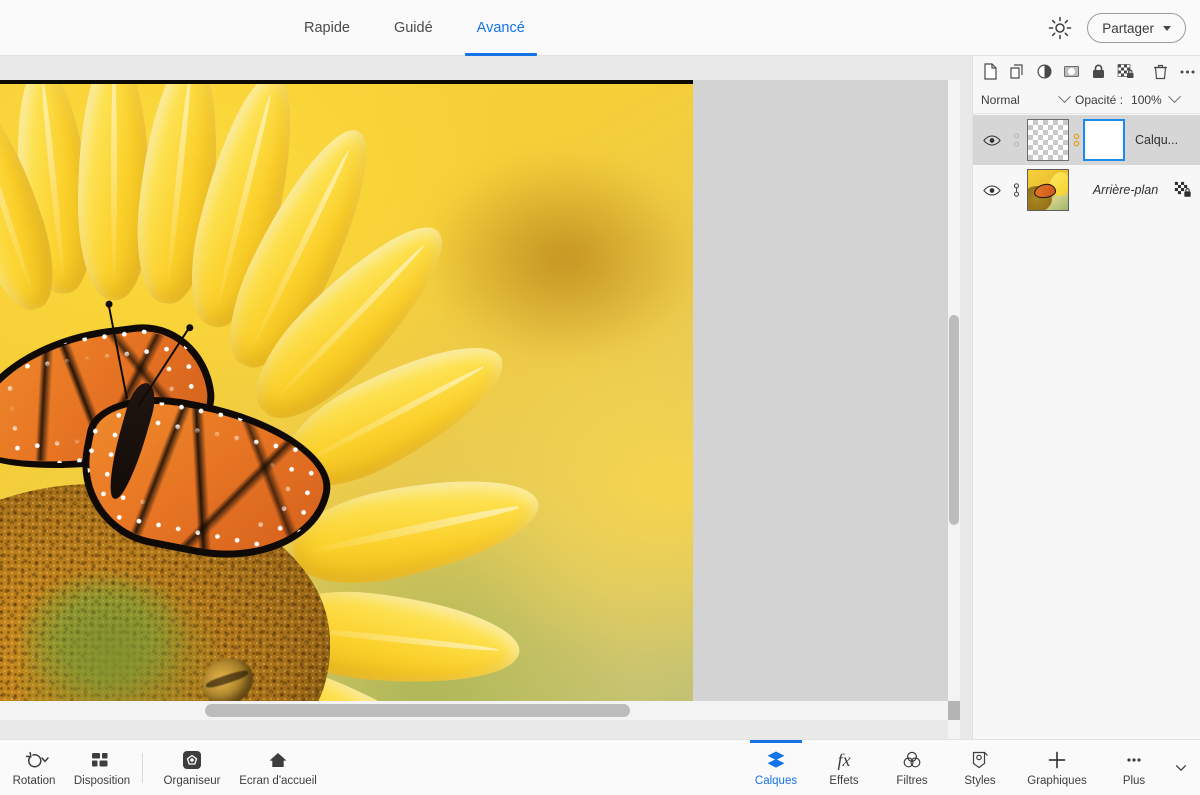 The width and height of the screenshot is (1200, 795). I want to click on mode-tab-avance: Avancé, so click(500, 28).